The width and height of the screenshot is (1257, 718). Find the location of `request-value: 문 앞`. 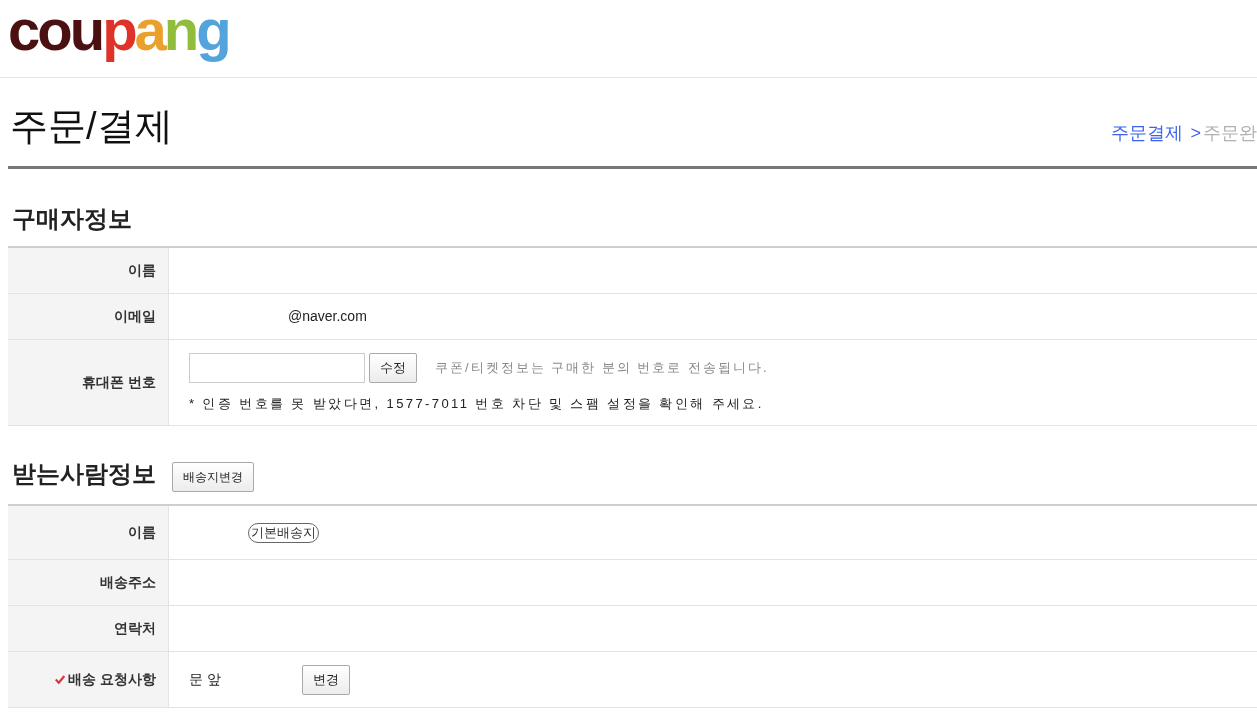

request-value: 문 앞 is located at coordinates (205, 679).